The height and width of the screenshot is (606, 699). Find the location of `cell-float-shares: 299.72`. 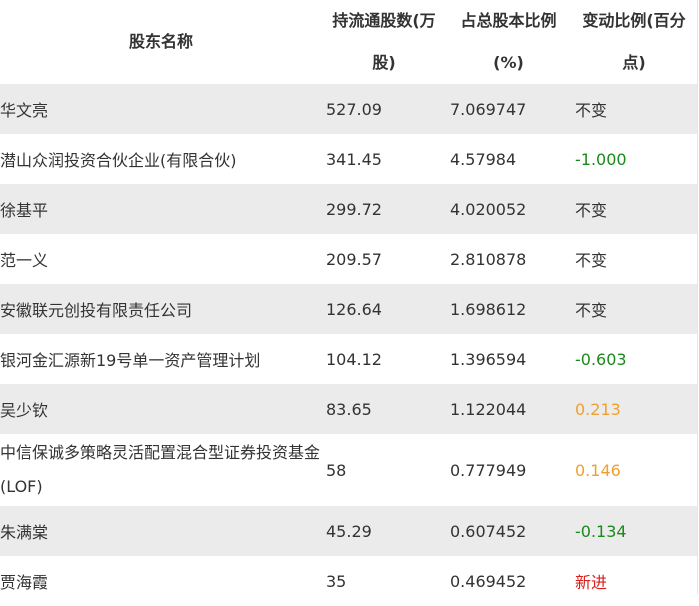

cell-float-shares: 299.72 is located at coordinates (354, 209).